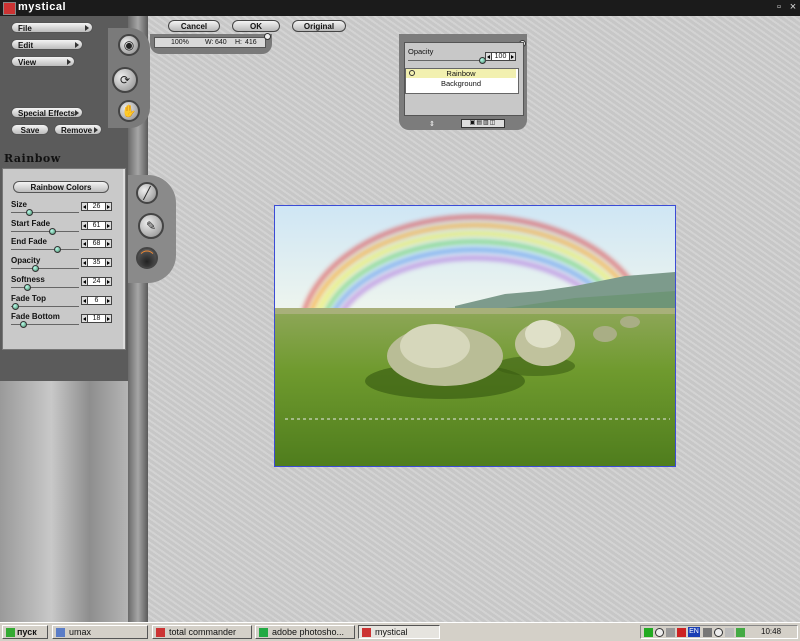 Image resolution: width=800 pixels, height=641 pixels. I want to click on setting-fade-top: Fade Top 6, so click(62, 303).